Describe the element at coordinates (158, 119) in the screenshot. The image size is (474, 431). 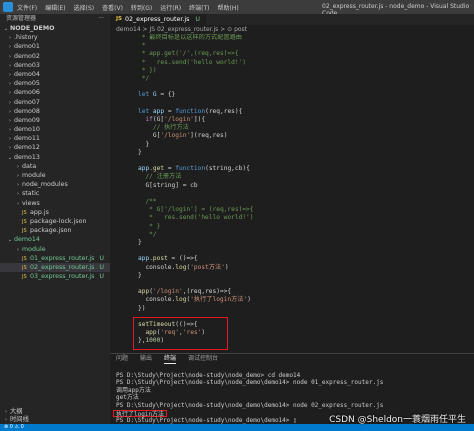
I see `code-token: (G[` at that location.